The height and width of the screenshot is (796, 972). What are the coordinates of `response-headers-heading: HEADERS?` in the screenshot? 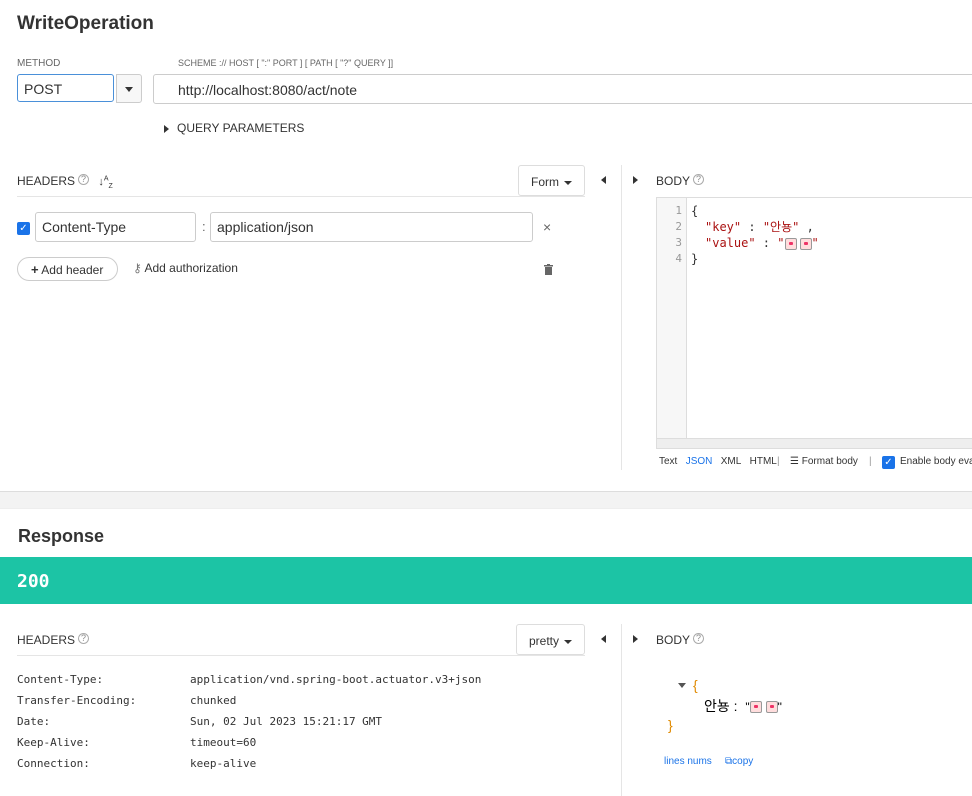 It's located at (53, 640).